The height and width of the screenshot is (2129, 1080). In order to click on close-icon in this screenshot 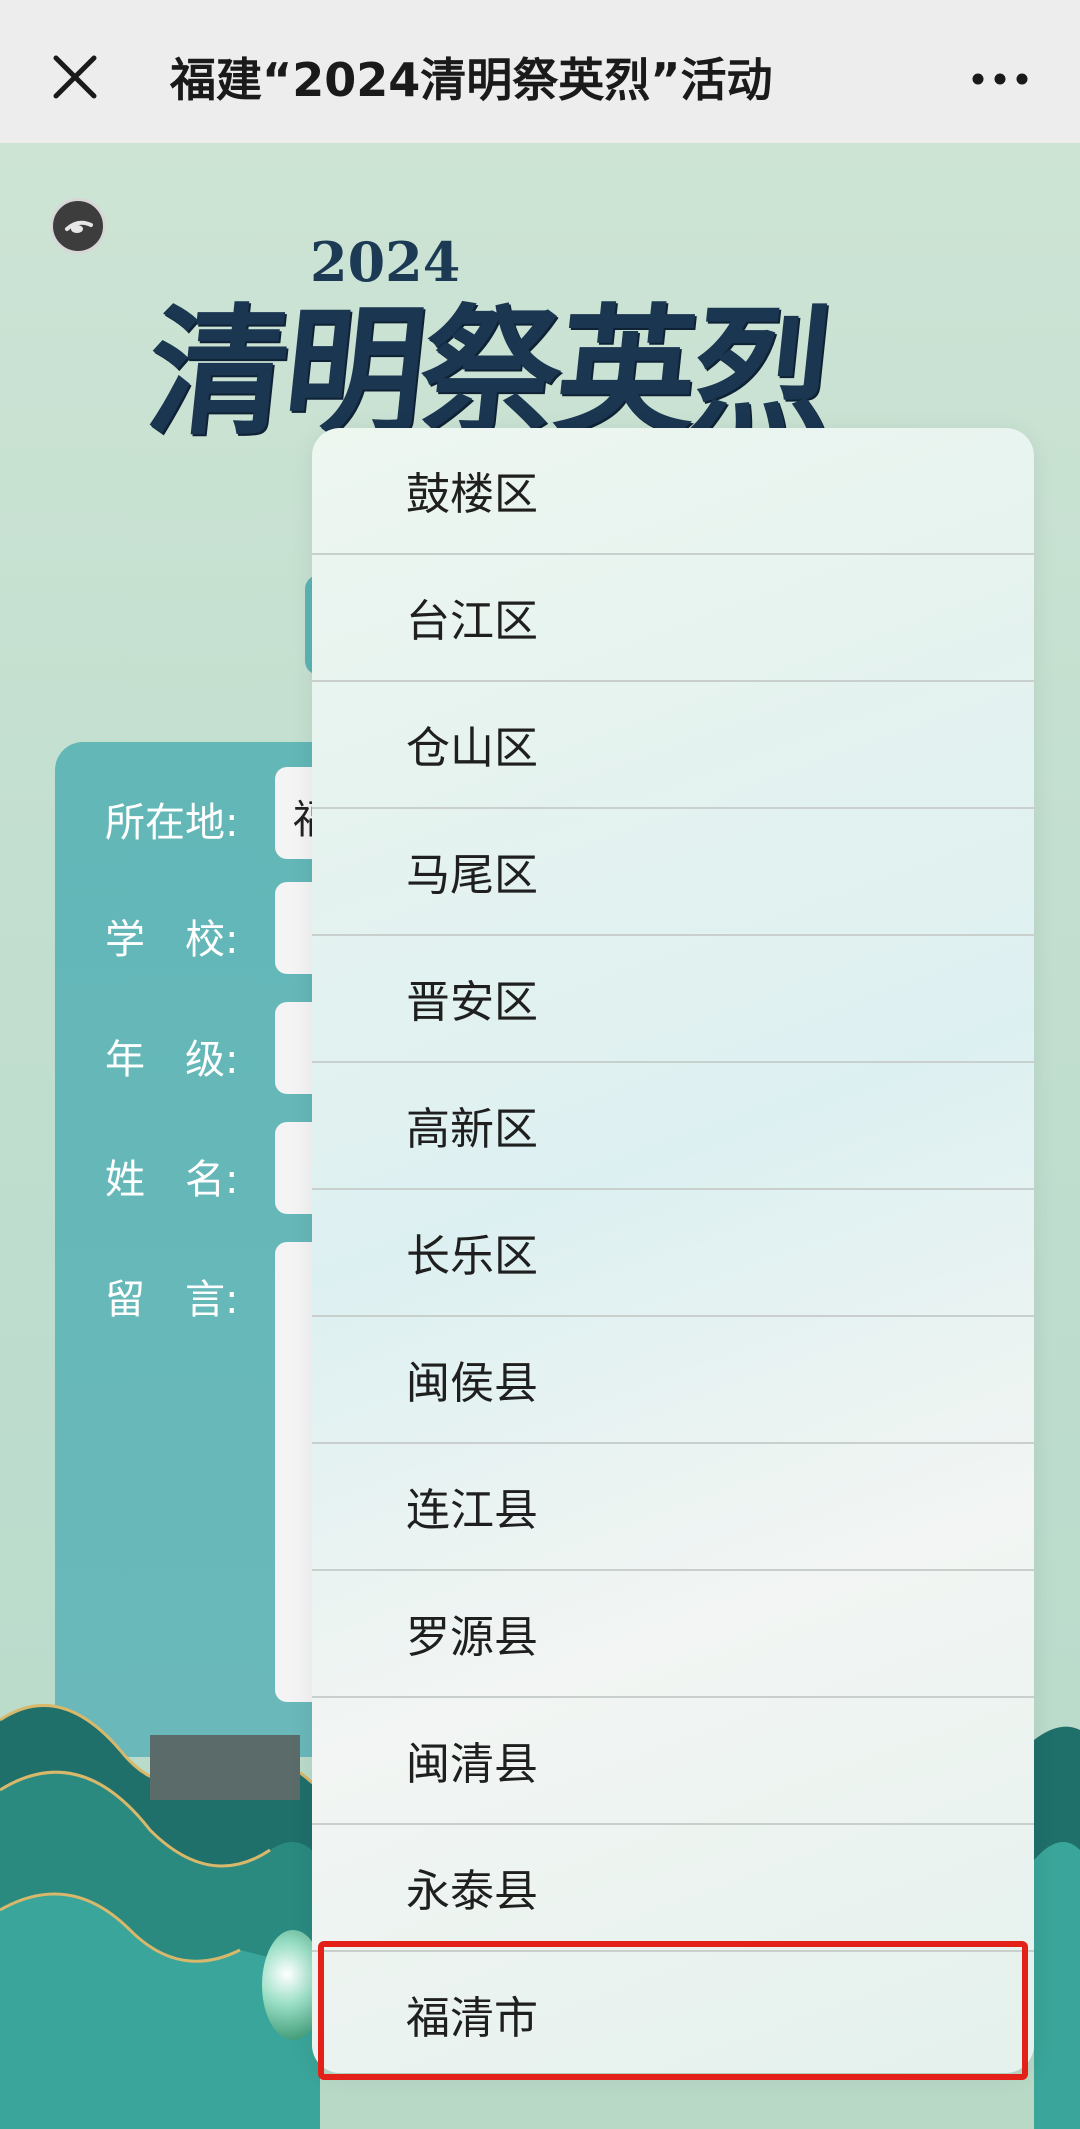, I will do `click(75, 77)`.